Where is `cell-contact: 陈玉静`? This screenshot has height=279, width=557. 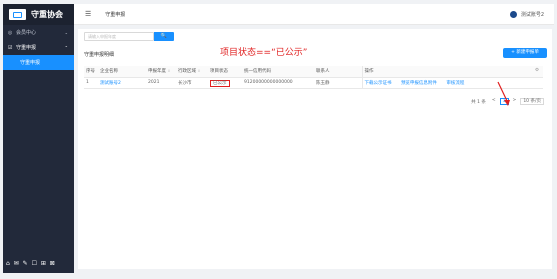 cell-contact: 陈玉静 is located at coordinates (338, 83).